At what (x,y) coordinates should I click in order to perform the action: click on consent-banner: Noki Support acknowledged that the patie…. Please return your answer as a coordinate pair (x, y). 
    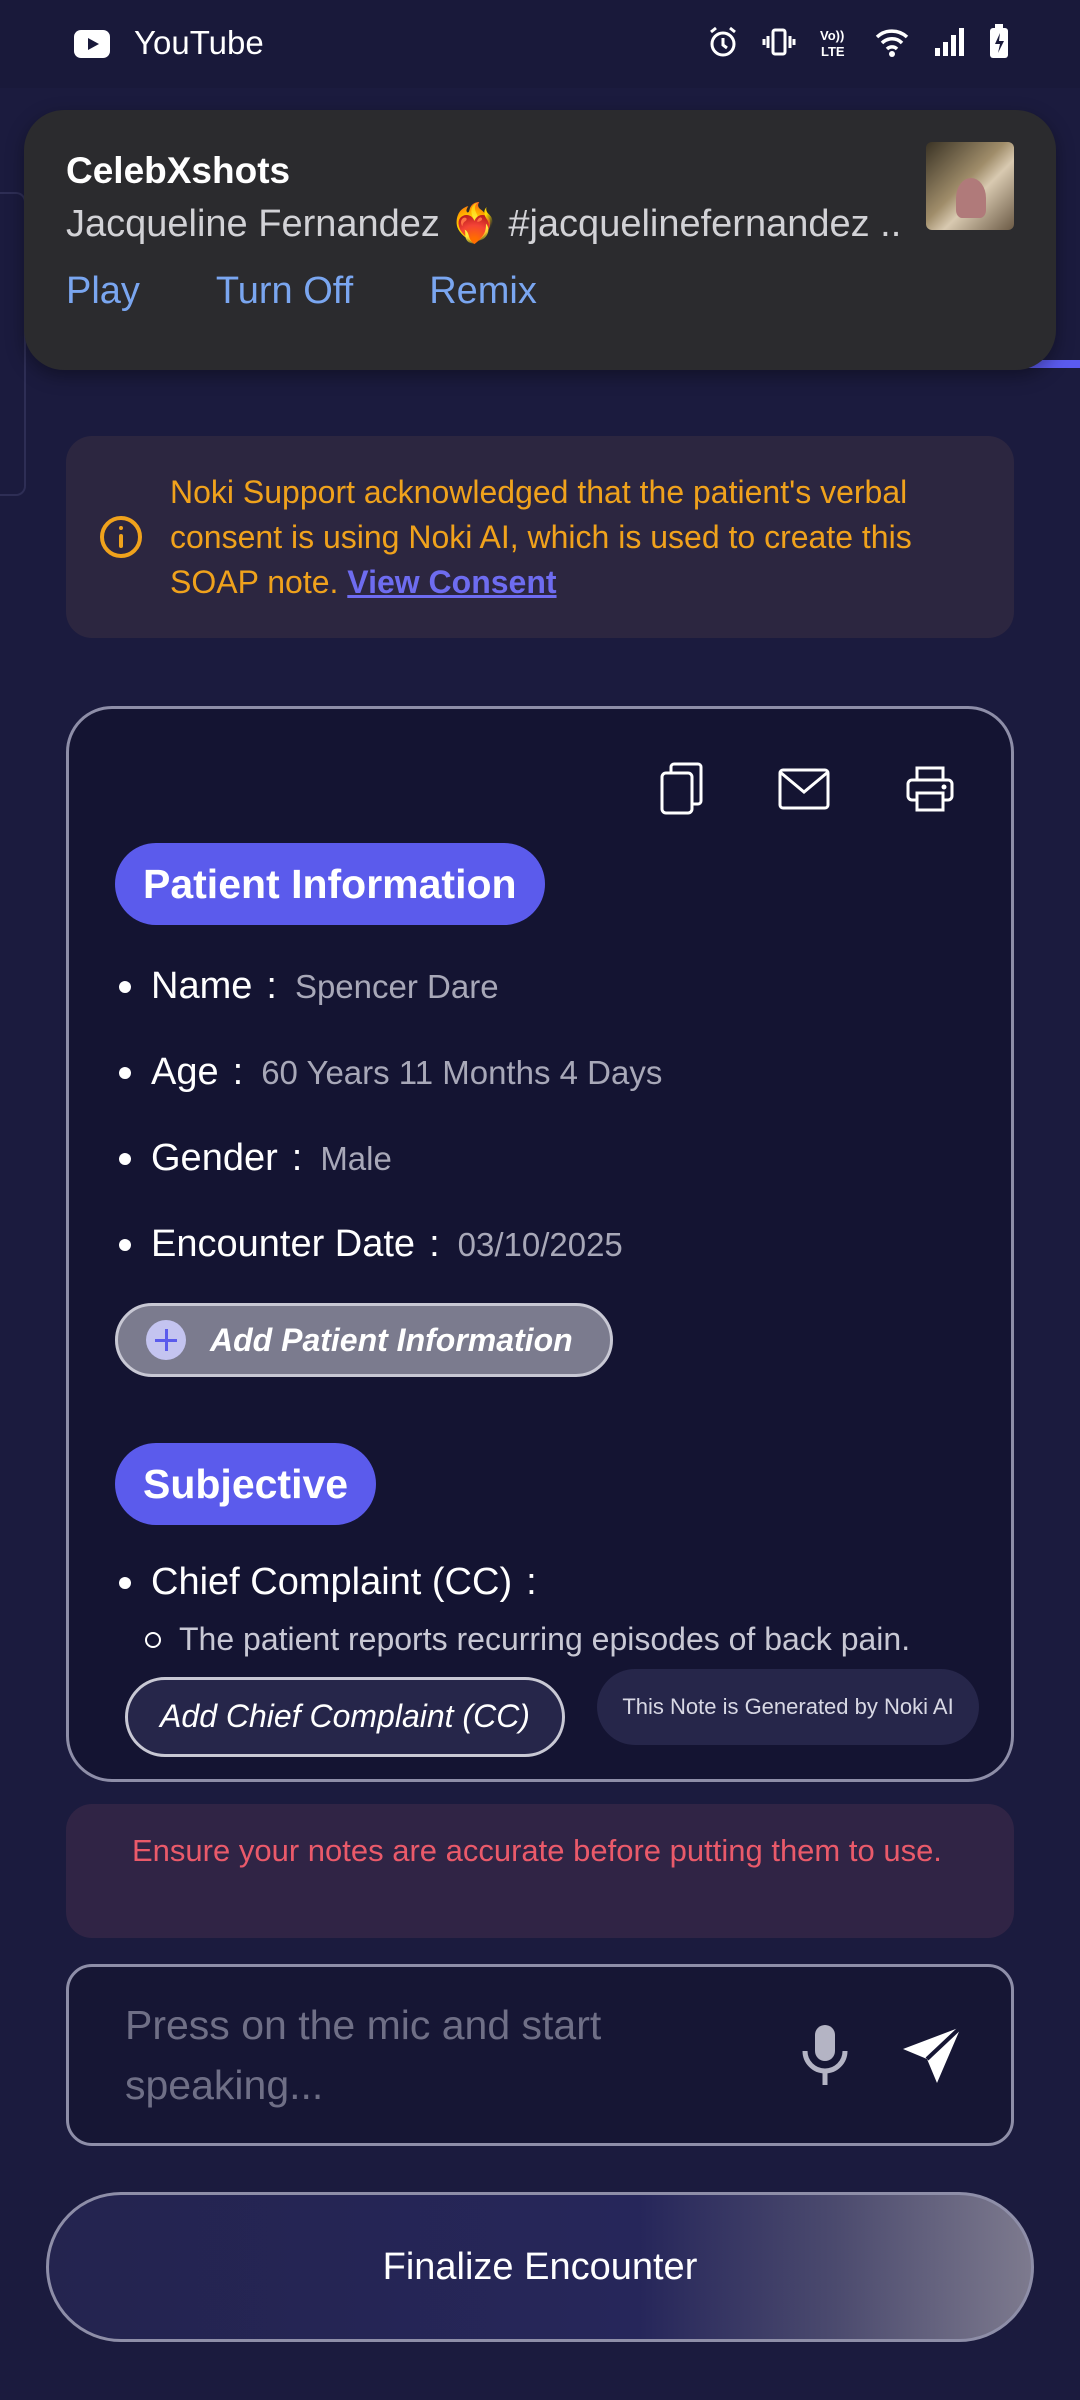
    Looking at the image, I should click on (540, 537).